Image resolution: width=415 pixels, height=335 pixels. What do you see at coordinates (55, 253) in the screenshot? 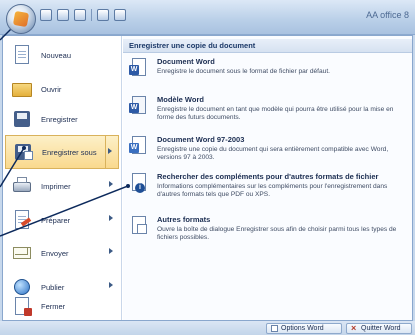
I see `menu-item-label: Envoyer` at bounding box center [55, 253].